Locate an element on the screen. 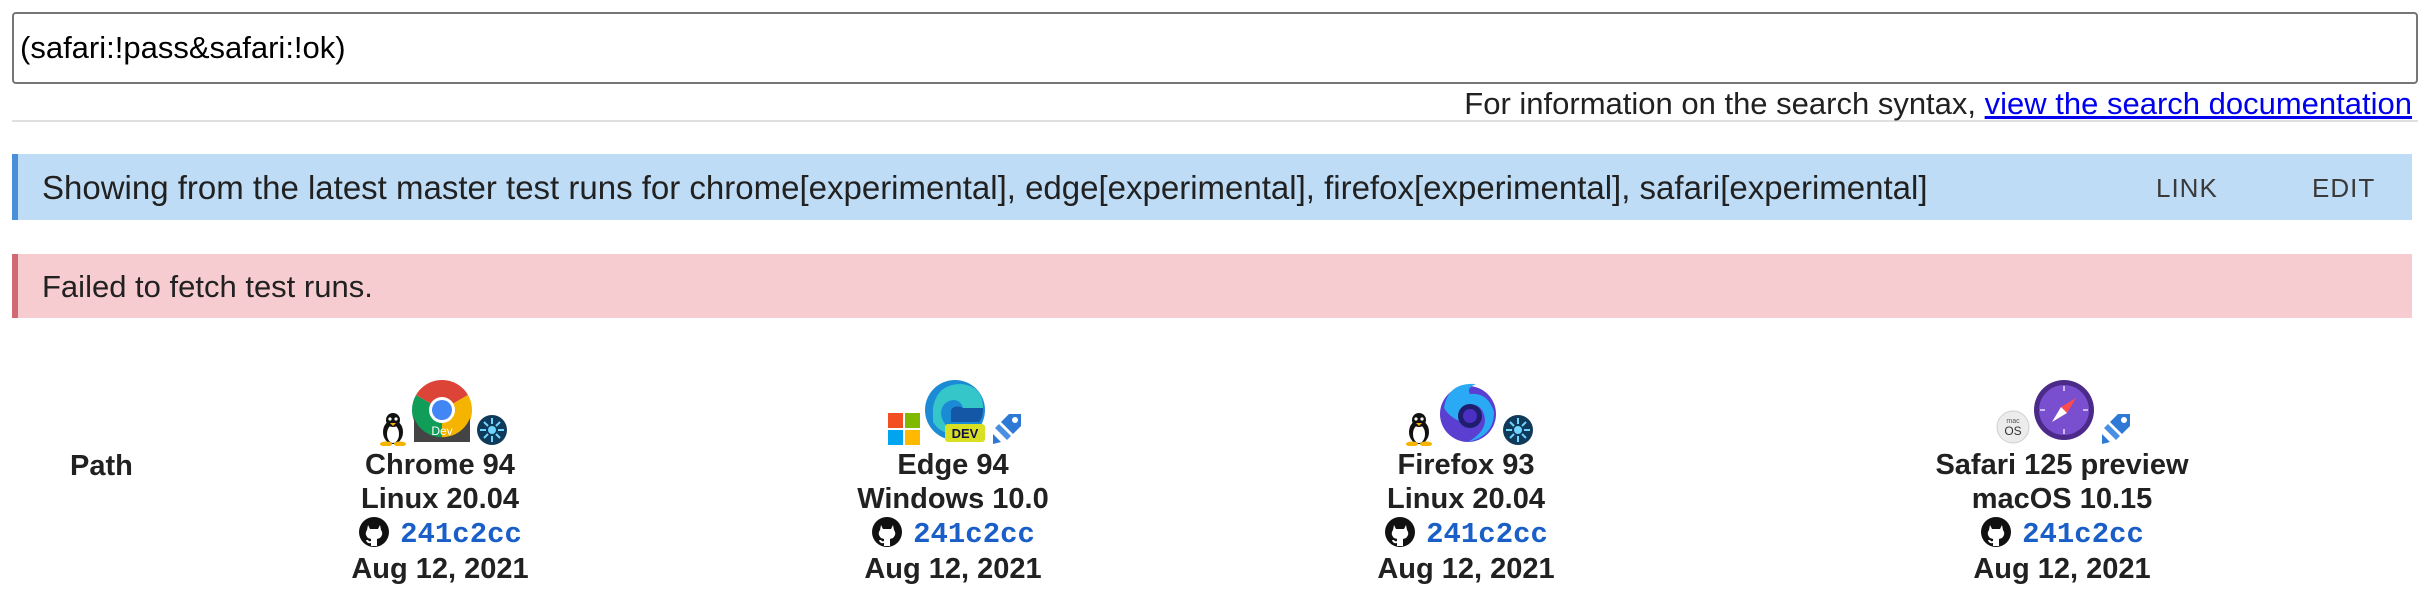 The image size is (2428, 600). run-icons: mac OS is located at coordinates (2062, 413).